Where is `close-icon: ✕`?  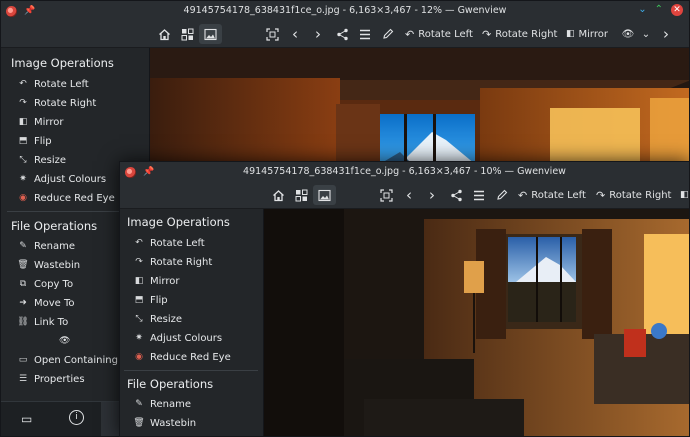
close-icon: ✕ is located at coordinates (677, 10).